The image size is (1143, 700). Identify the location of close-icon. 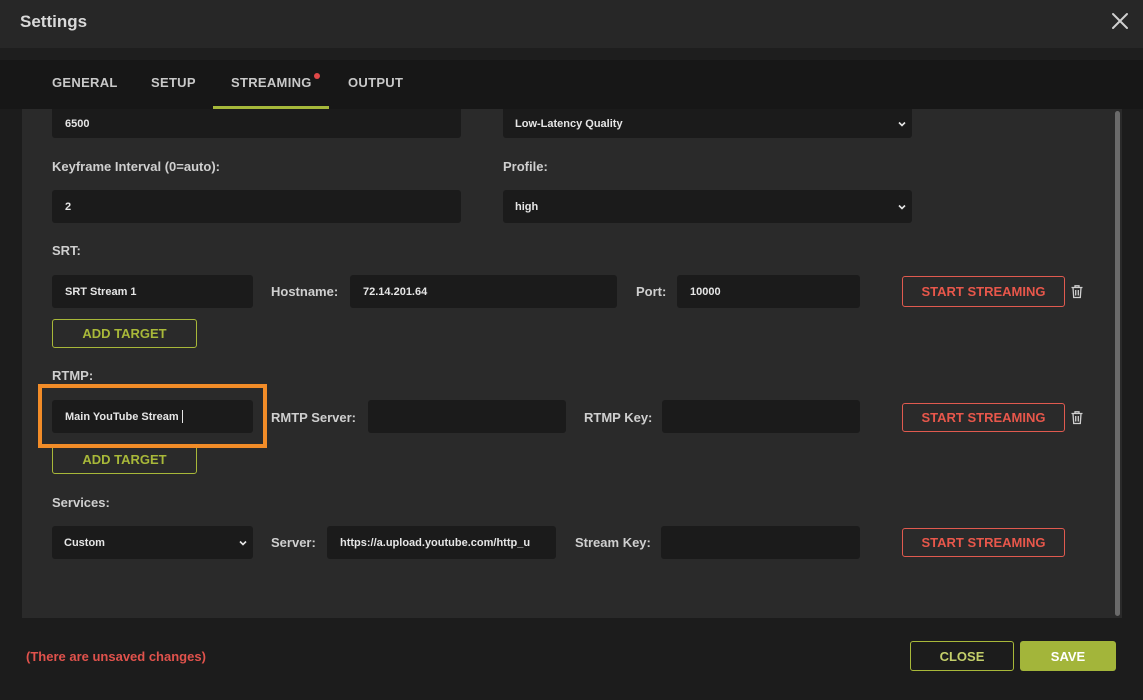
(1120, 21).